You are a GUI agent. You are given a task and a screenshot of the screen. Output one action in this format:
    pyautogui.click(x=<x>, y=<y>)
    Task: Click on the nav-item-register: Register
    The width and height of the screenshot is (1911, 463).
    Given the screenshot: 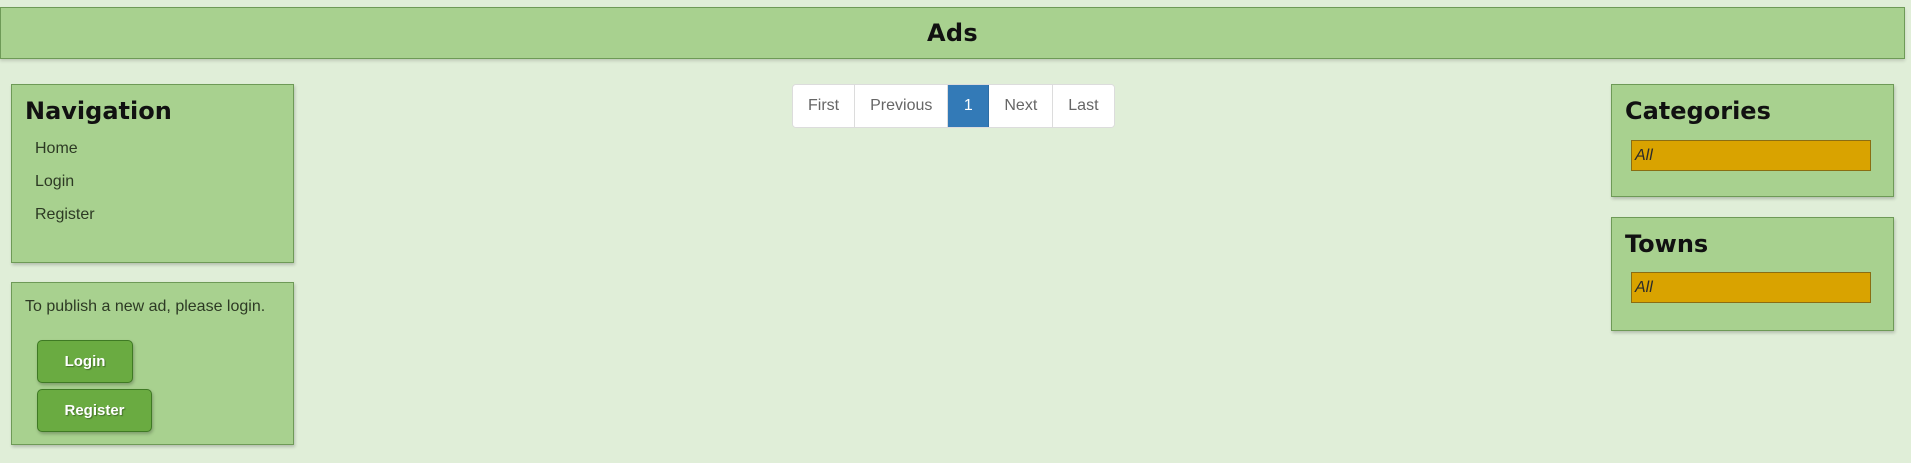 What is the action you would take?
    pyautogui.click(x=157, y=221)
    